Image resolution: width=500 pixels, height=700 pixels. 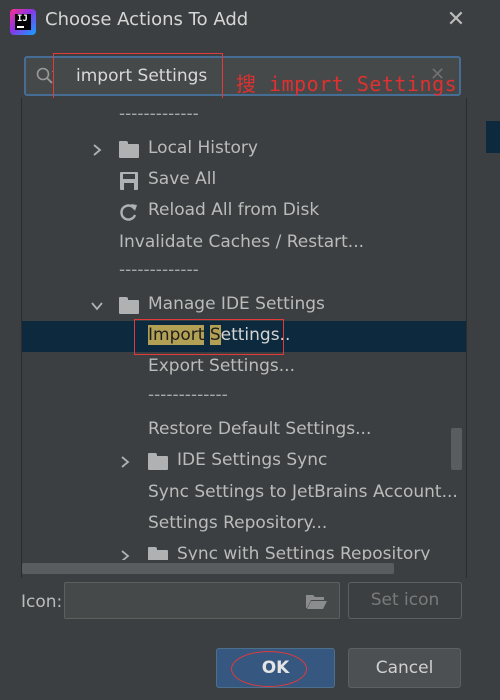 I want to click on background-window-strip, so click(x=493, y=137).